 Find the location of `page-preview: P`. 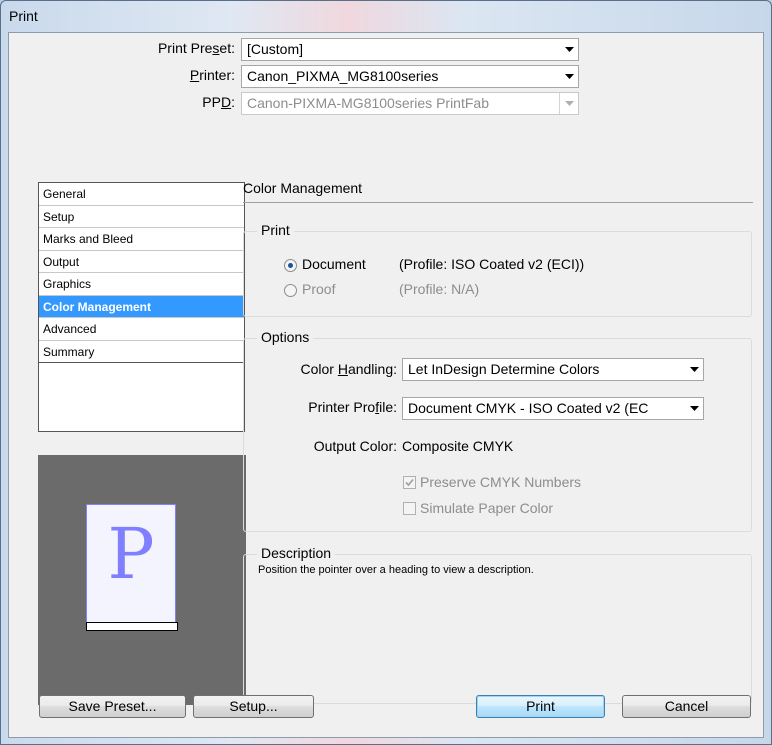

page-preview: P is located at coordinates (142, 580).